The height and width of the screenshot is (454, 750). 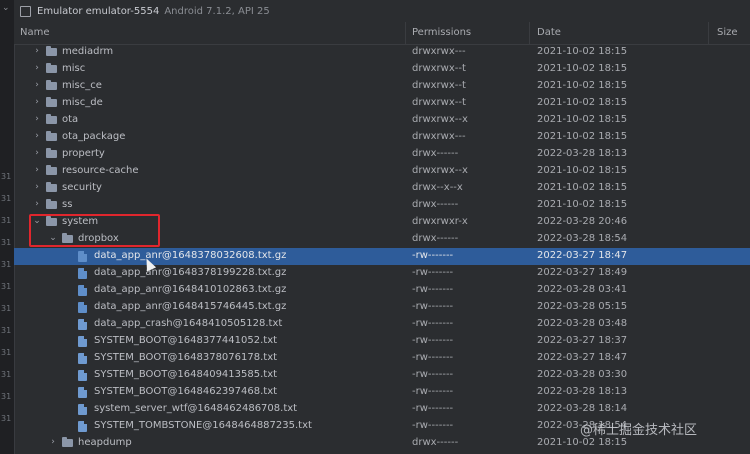 I want to click on column-header: Name Permissions Date Size, so click(x=382, y=33).